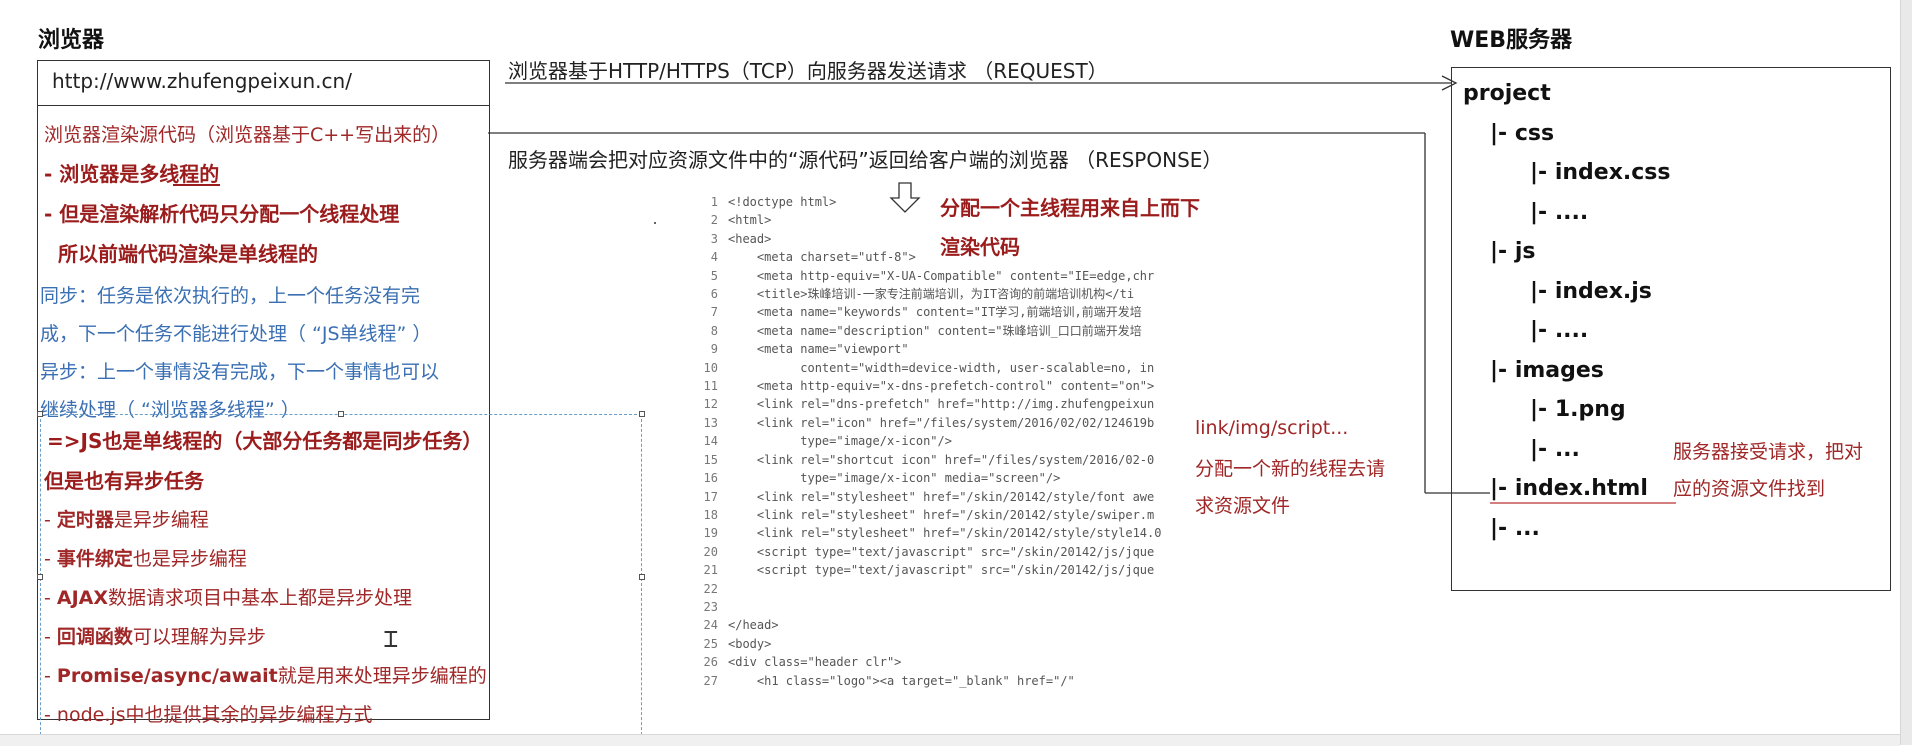  What do you see at coordinates (1507, 93) in the screenshot?
I see `tree-item: project` at bounding box center [1507, 93].